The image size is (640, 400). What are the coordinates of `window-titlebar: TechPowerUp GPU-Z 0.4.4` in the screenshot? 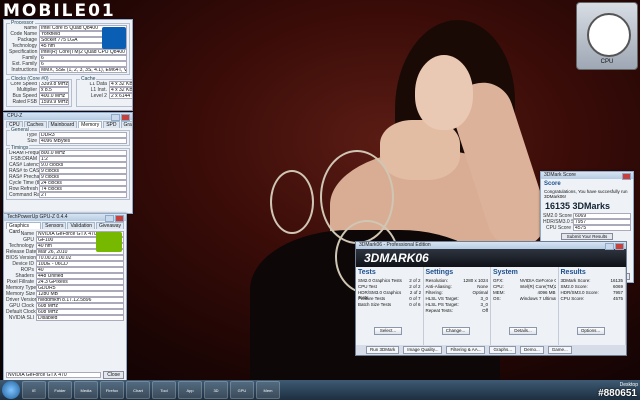 It's located at (65, 218).